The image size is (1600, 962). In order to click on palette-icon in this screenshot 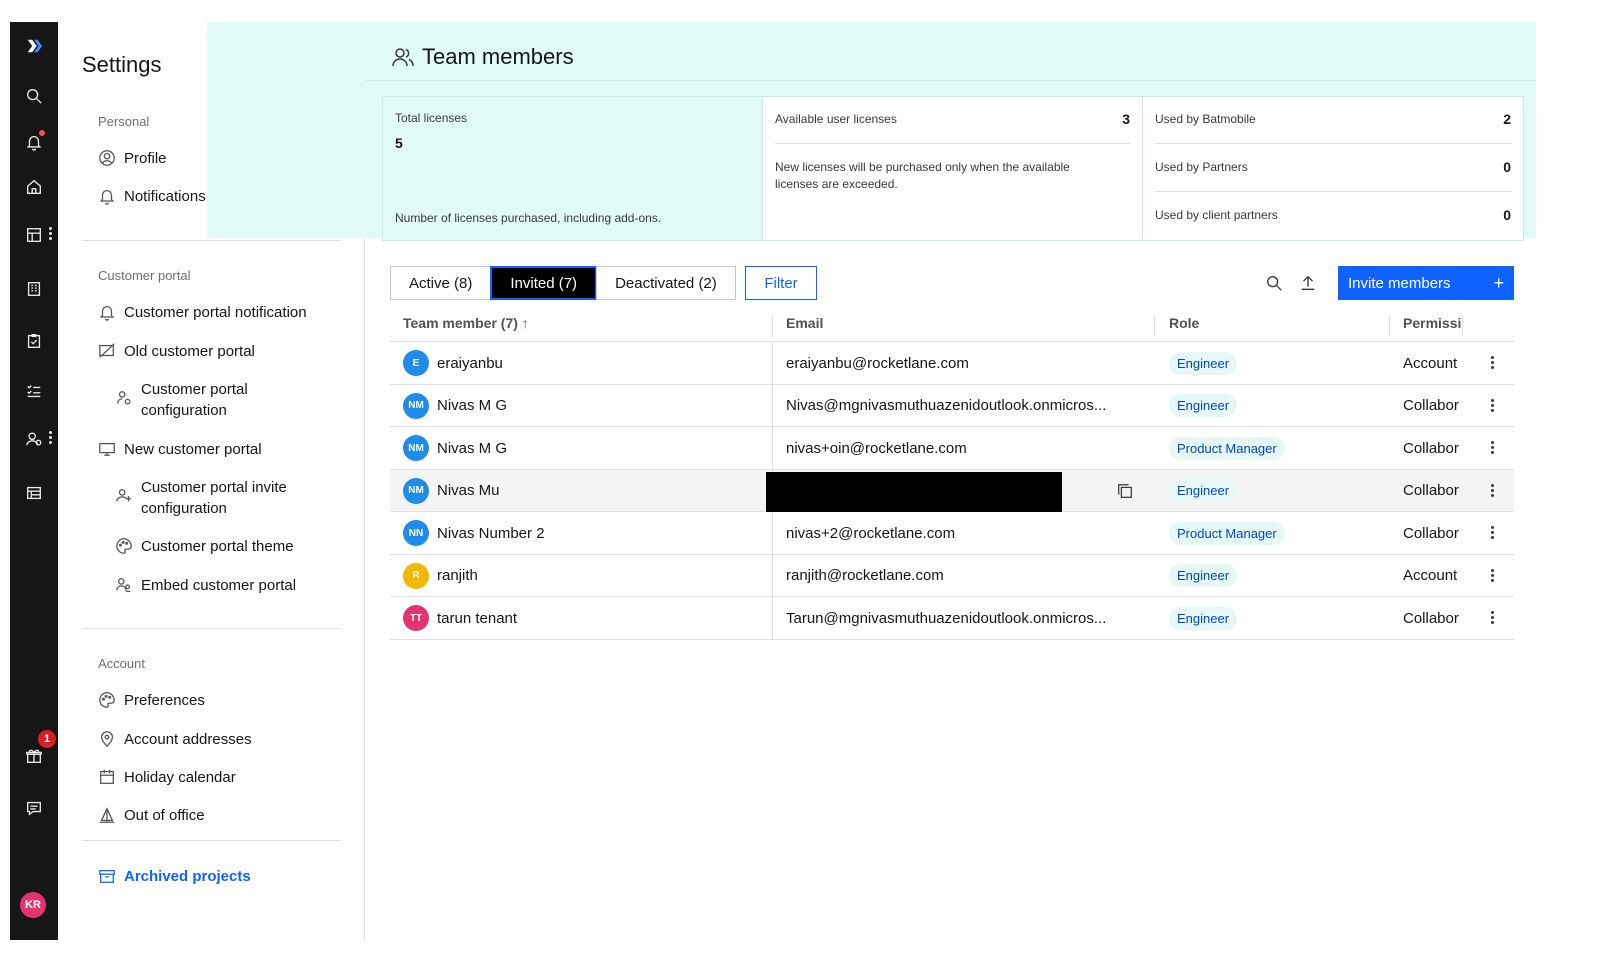, I will do `click(124, 546)`.